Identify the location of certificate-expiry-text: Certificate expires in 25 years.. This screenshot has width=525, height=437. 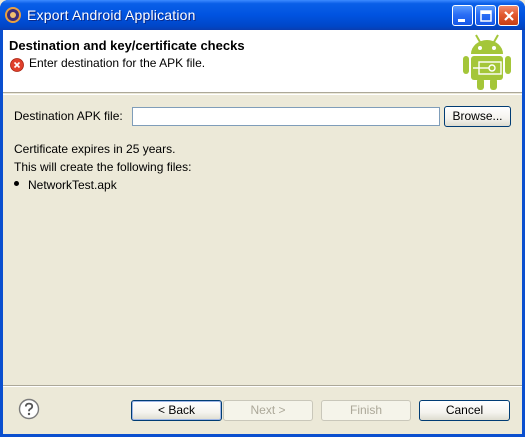
(95, 149).